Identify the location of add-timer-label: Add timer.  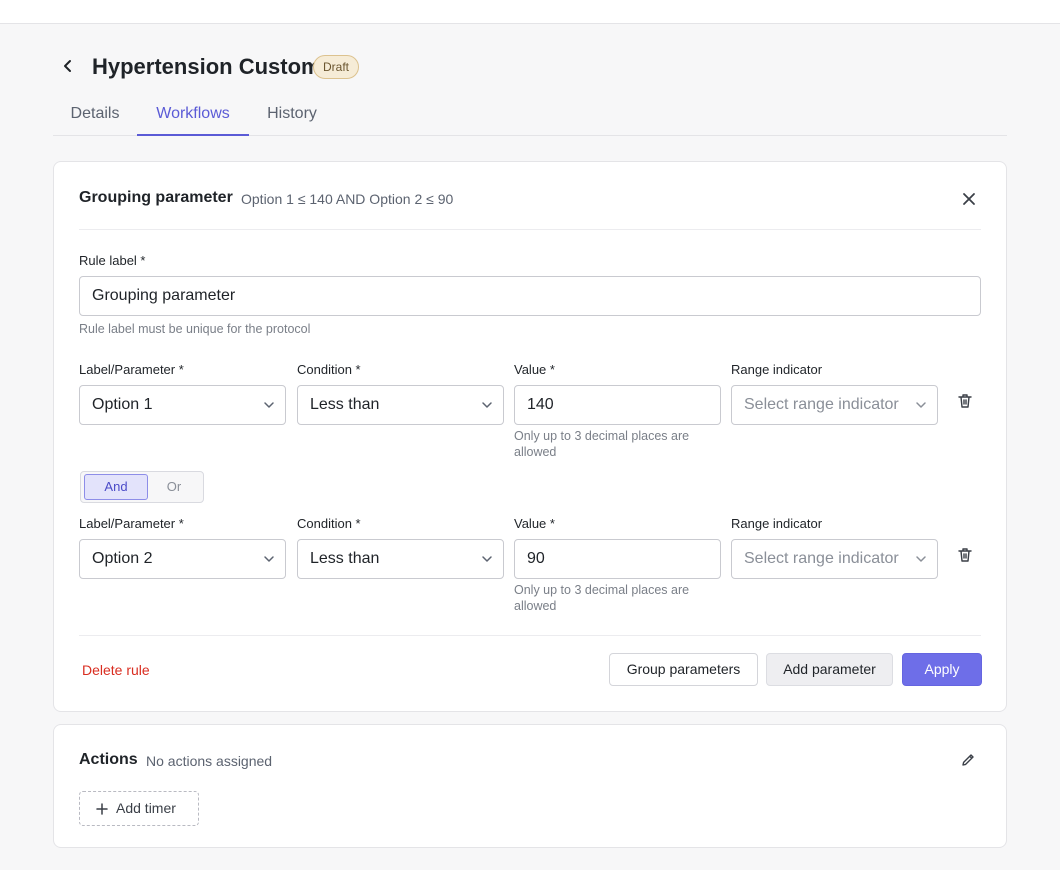
(146, 808).